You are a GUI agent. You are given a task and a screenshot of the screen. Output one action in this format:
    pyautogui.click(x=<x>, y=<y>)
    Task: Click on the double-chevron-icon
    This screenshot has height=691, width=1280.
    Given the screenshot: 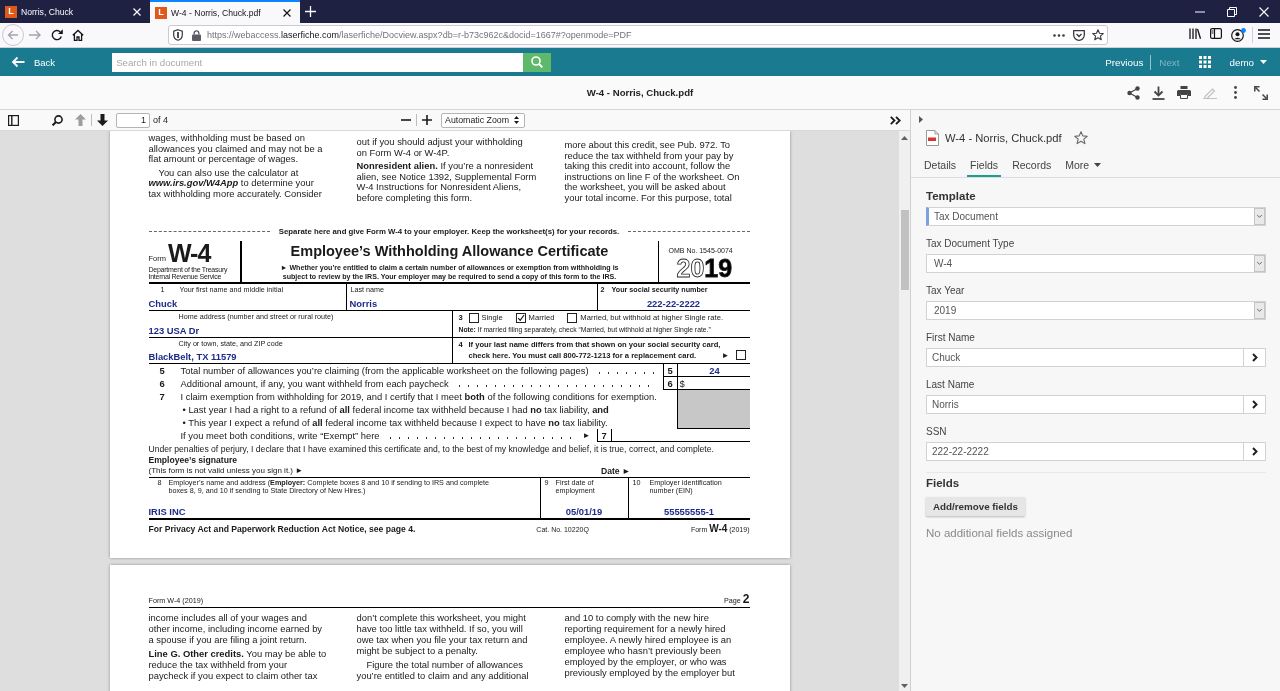 What is the action you would take?
    pyautogui.click(x=895, y=120)
    